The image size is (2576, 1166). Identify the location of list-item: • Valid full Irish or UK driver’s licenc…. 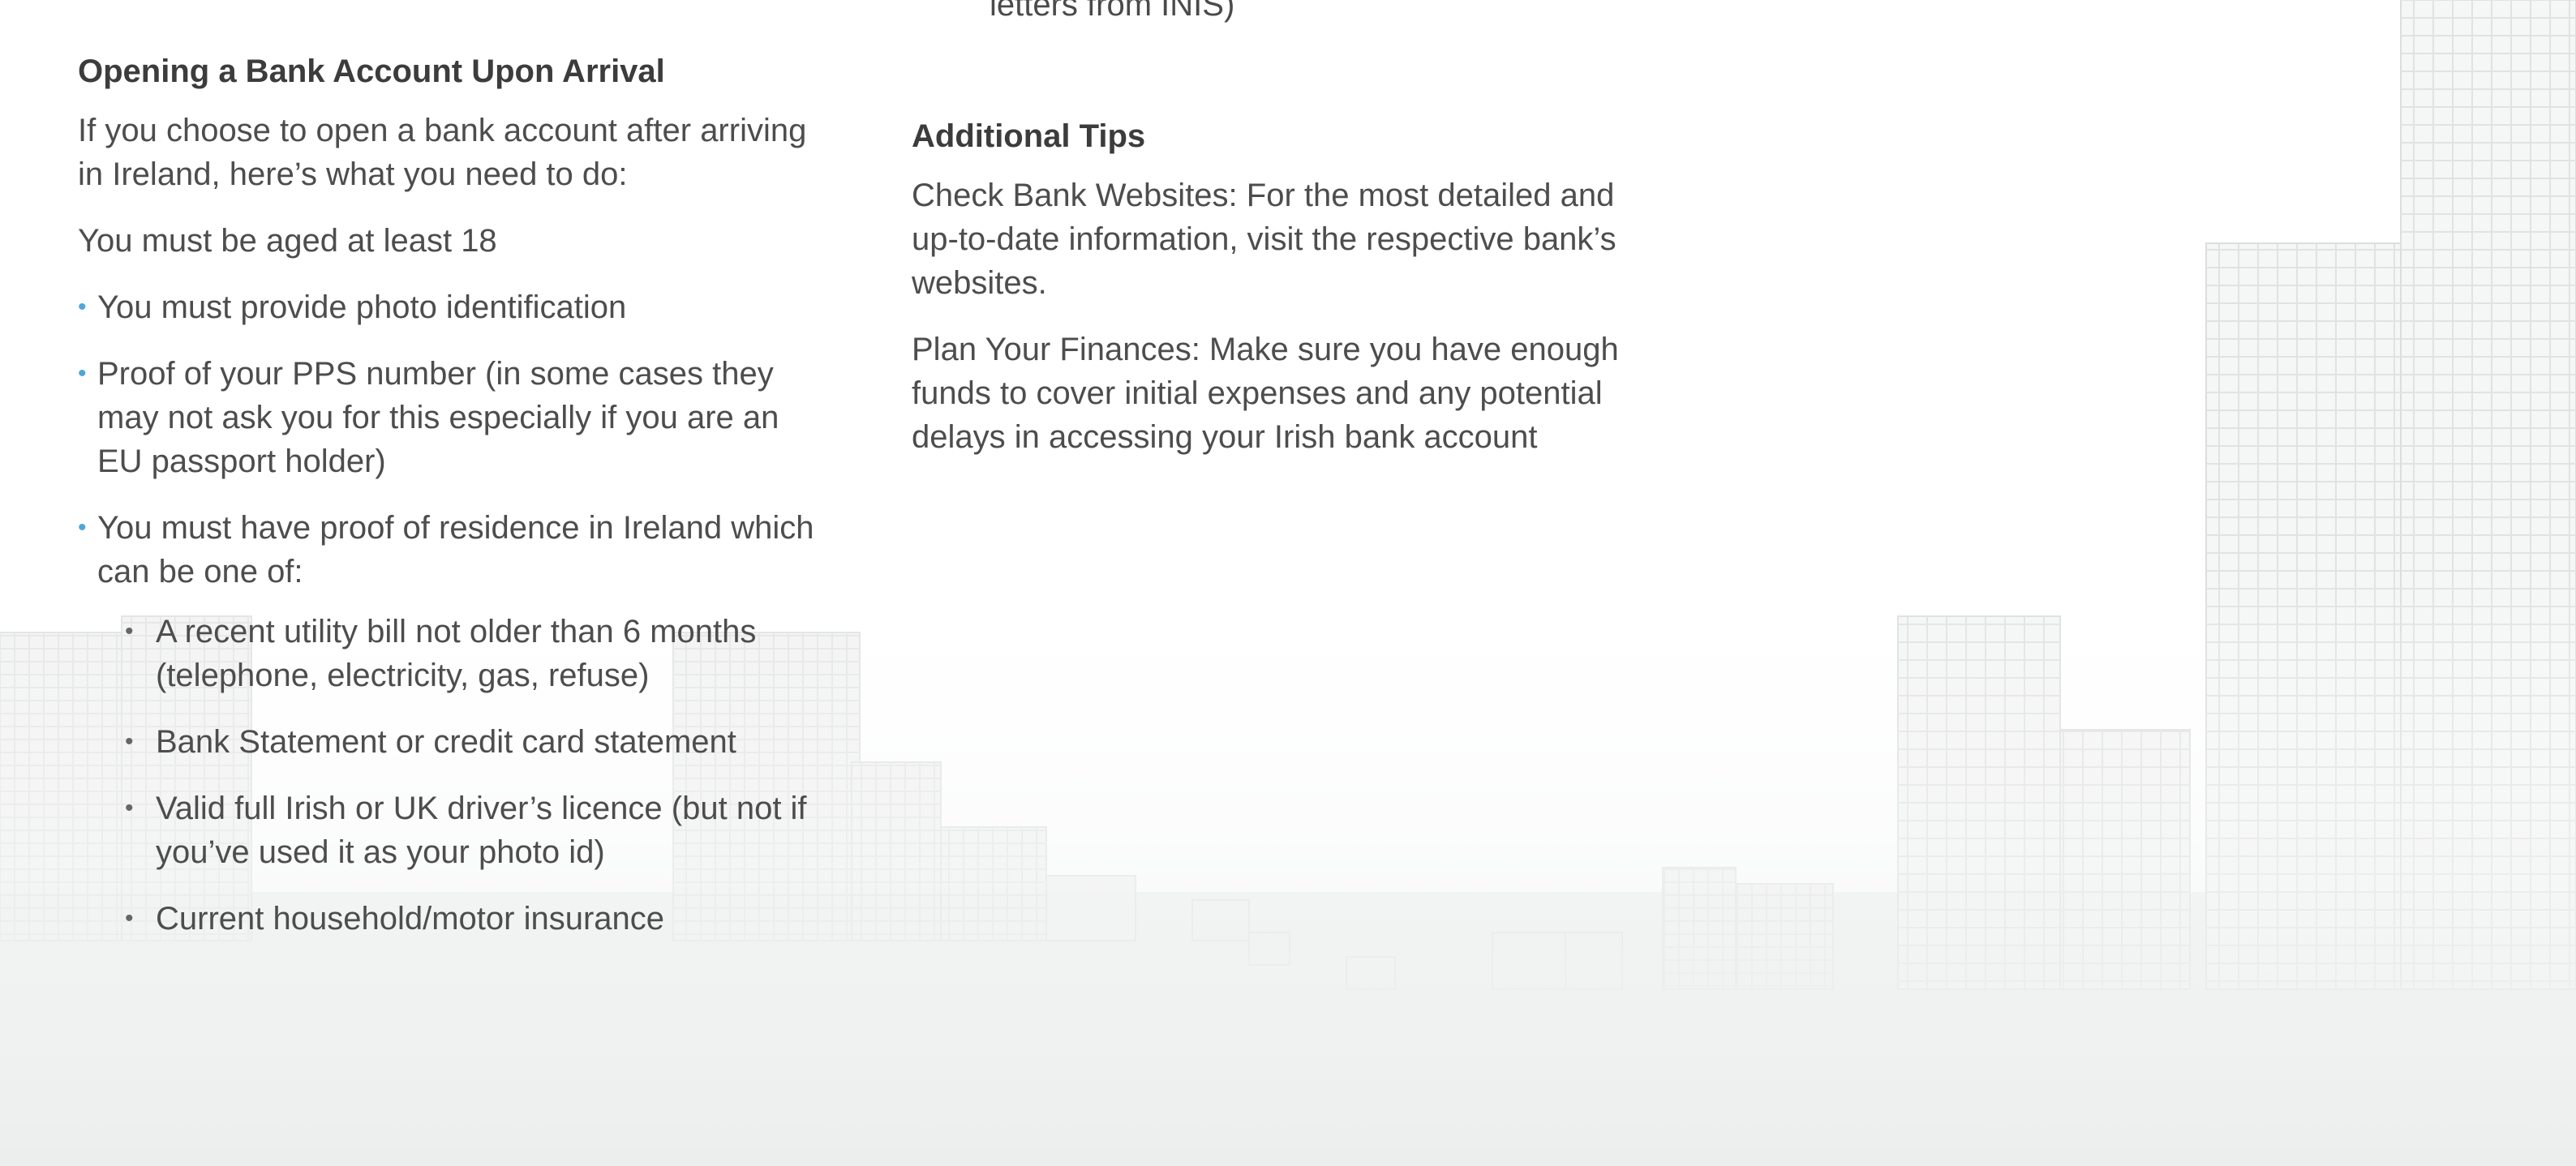
(451, 831).